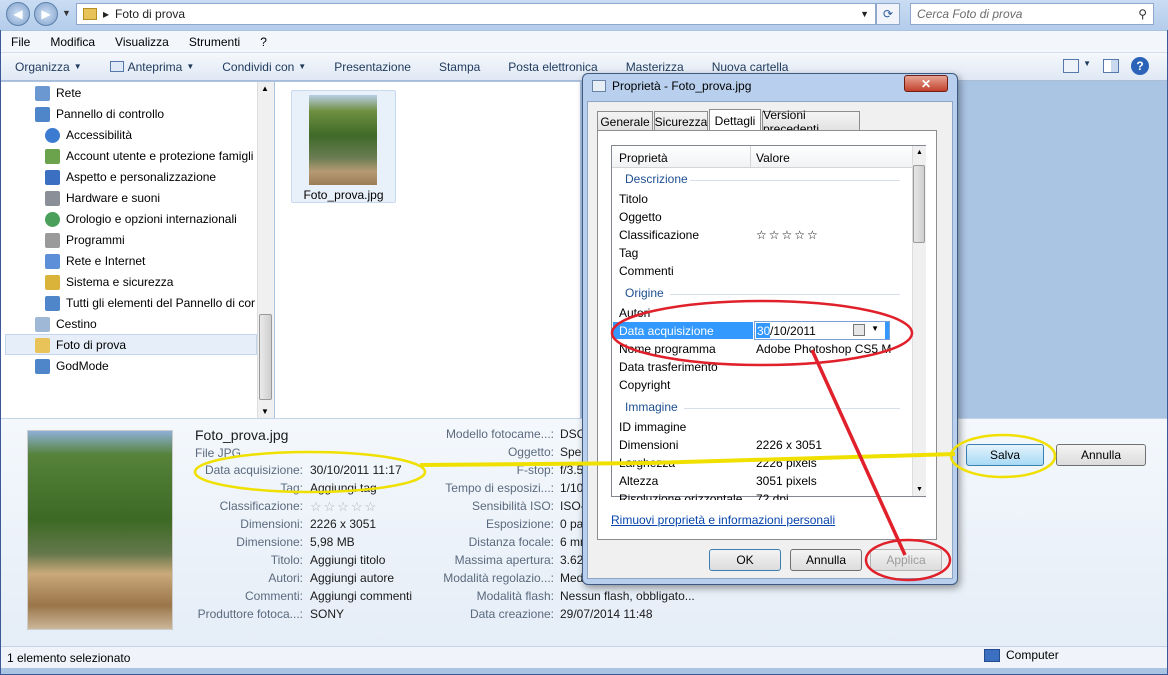 Image resolution: width=1168 pixels, height=675 pixels. What do you see at coordinates (643, 158) in the screenshot?
I see `column-header-property: Proprietà` at bounding box center [643, 158].